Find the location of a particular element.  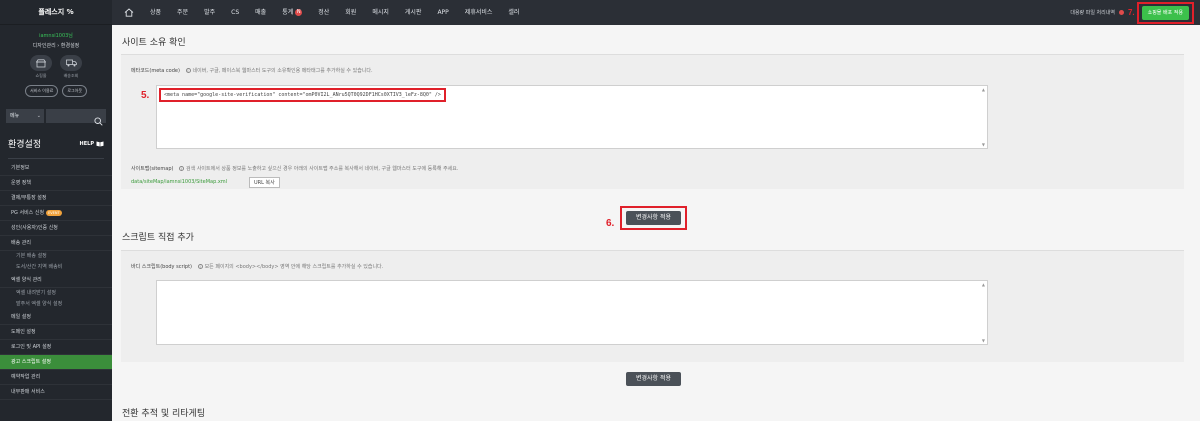

shortcut-store: 쇼핑몰 is located at coordinates (41, 67).